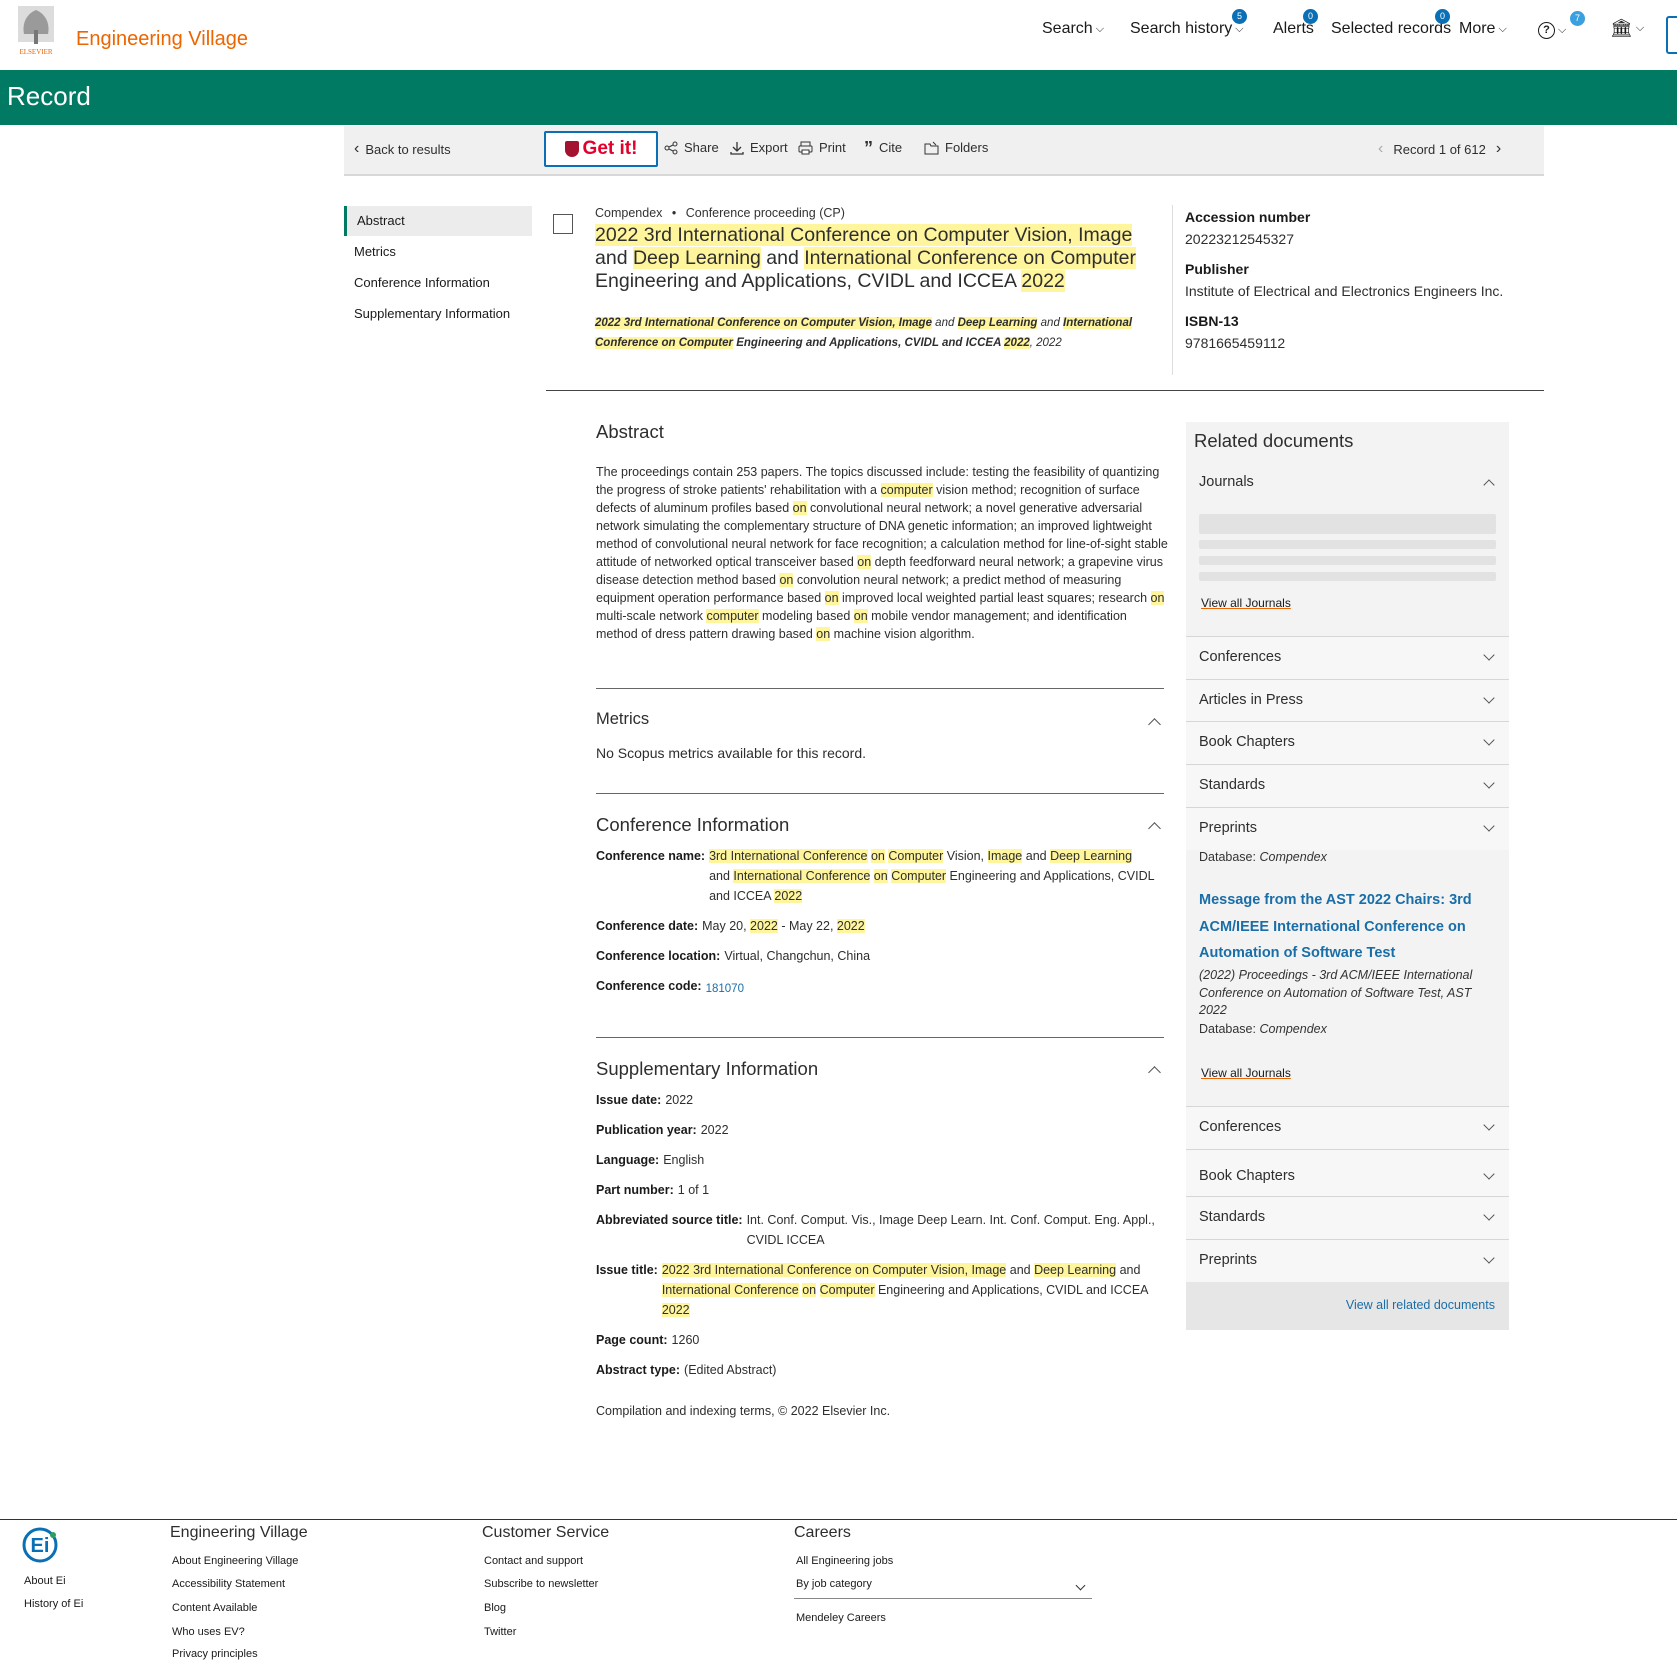  What do you see at coordinates (1188, 23) in the screenshot?
I see `nav-search-history: Search history ⌵ 5` at bounding box center [1188, 23].